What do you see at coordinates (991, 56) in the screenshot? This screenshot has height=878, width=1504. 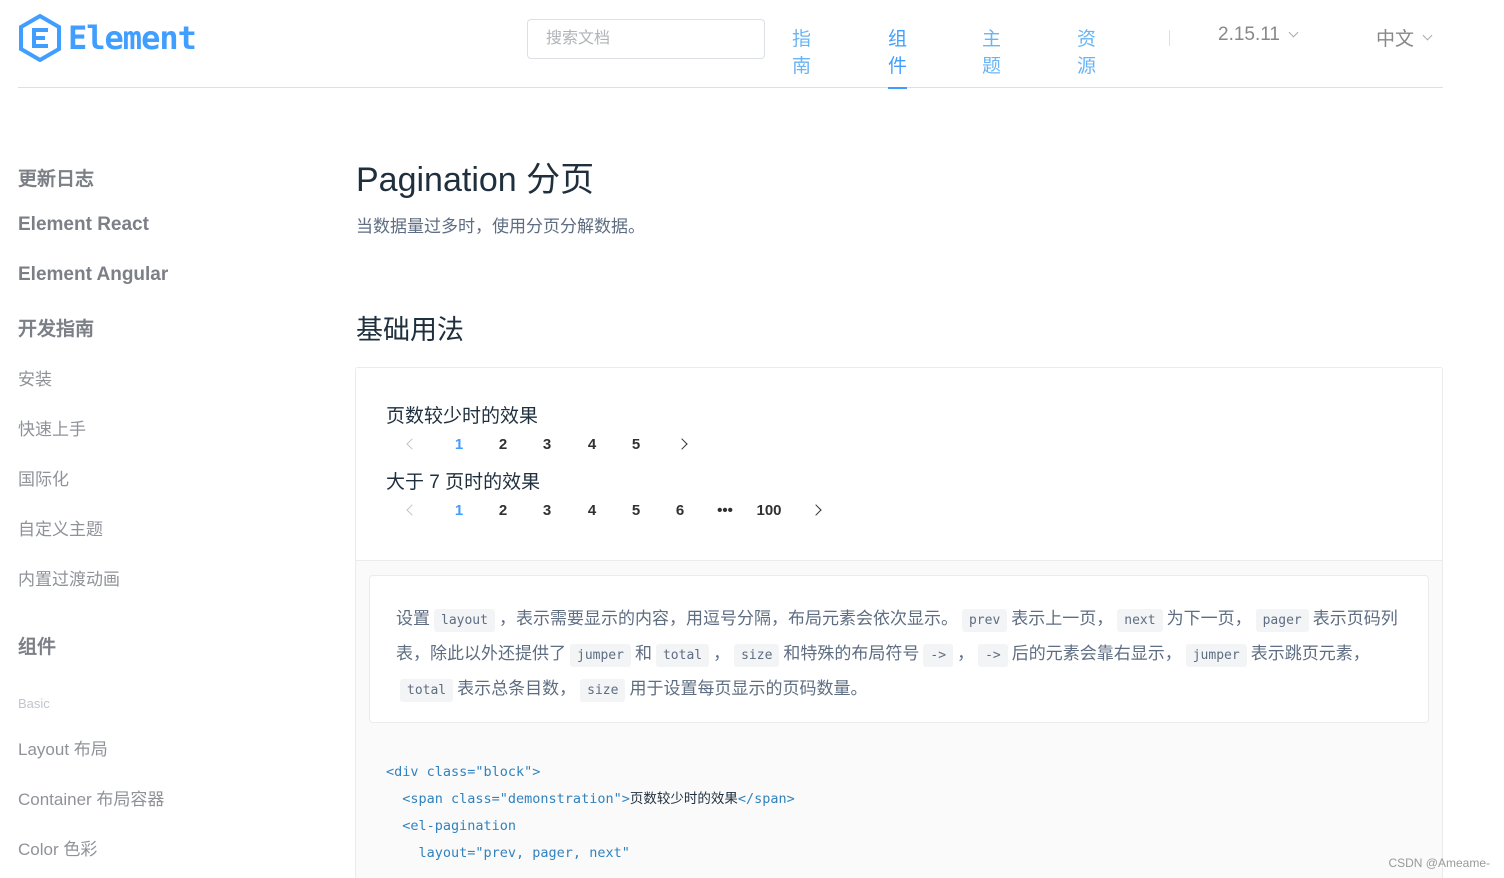 I see `nav-theme: 主题` at bounding box center [991, 56].